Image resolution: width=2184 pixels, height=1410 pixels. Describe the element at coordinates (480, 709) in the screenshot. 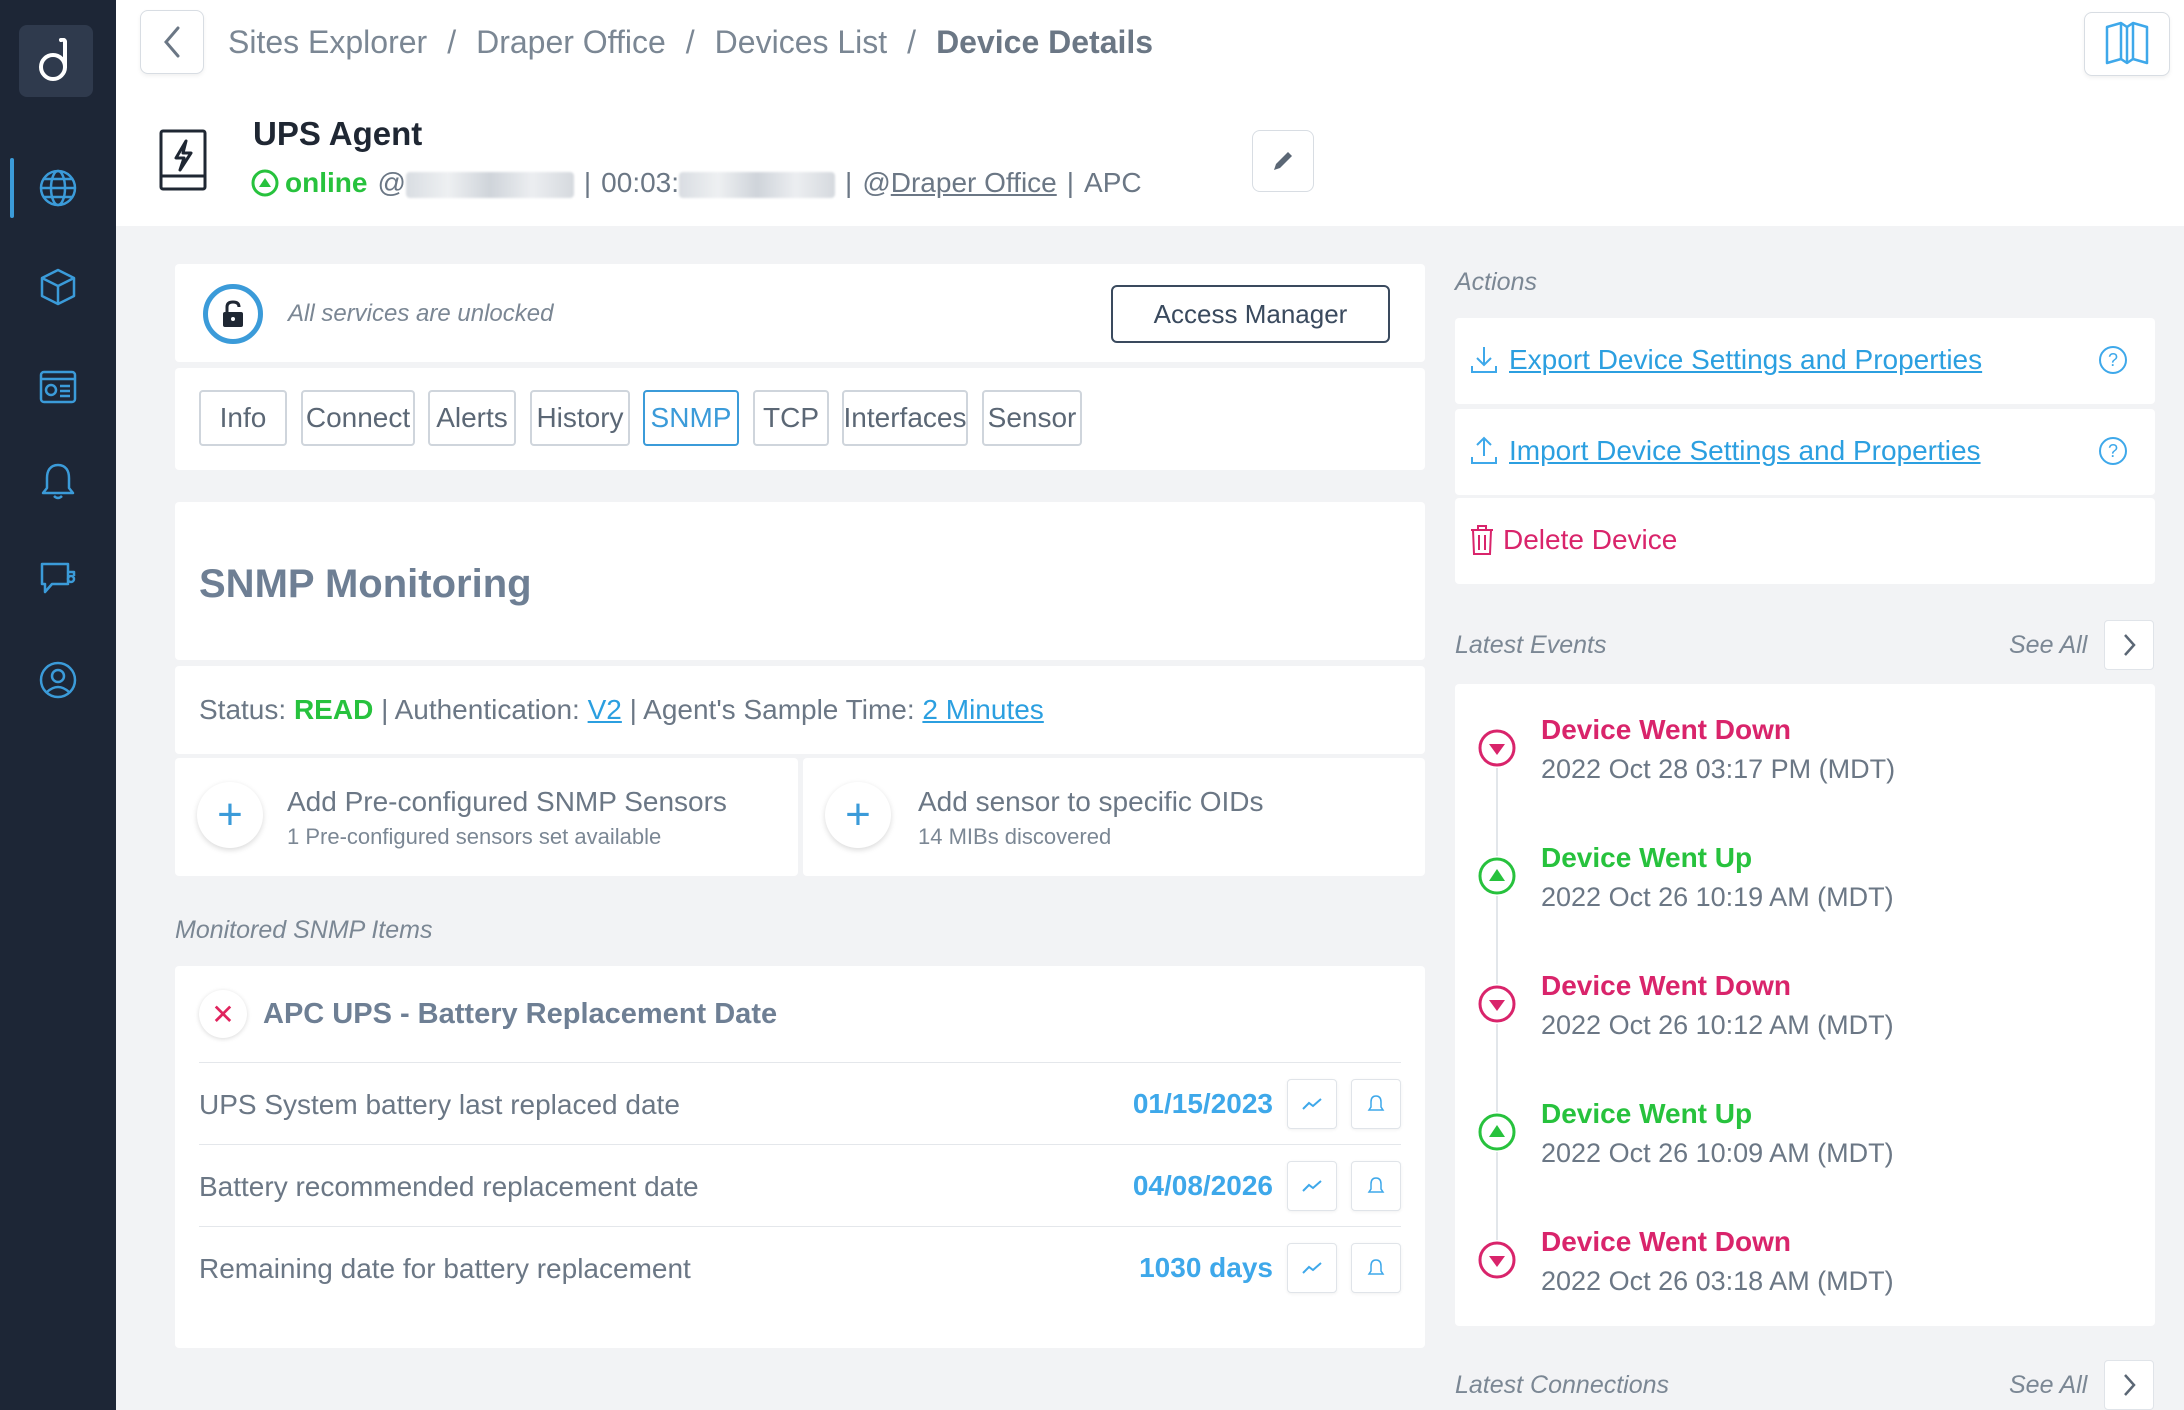

I see `auth-label: | Authentication:` at that location.